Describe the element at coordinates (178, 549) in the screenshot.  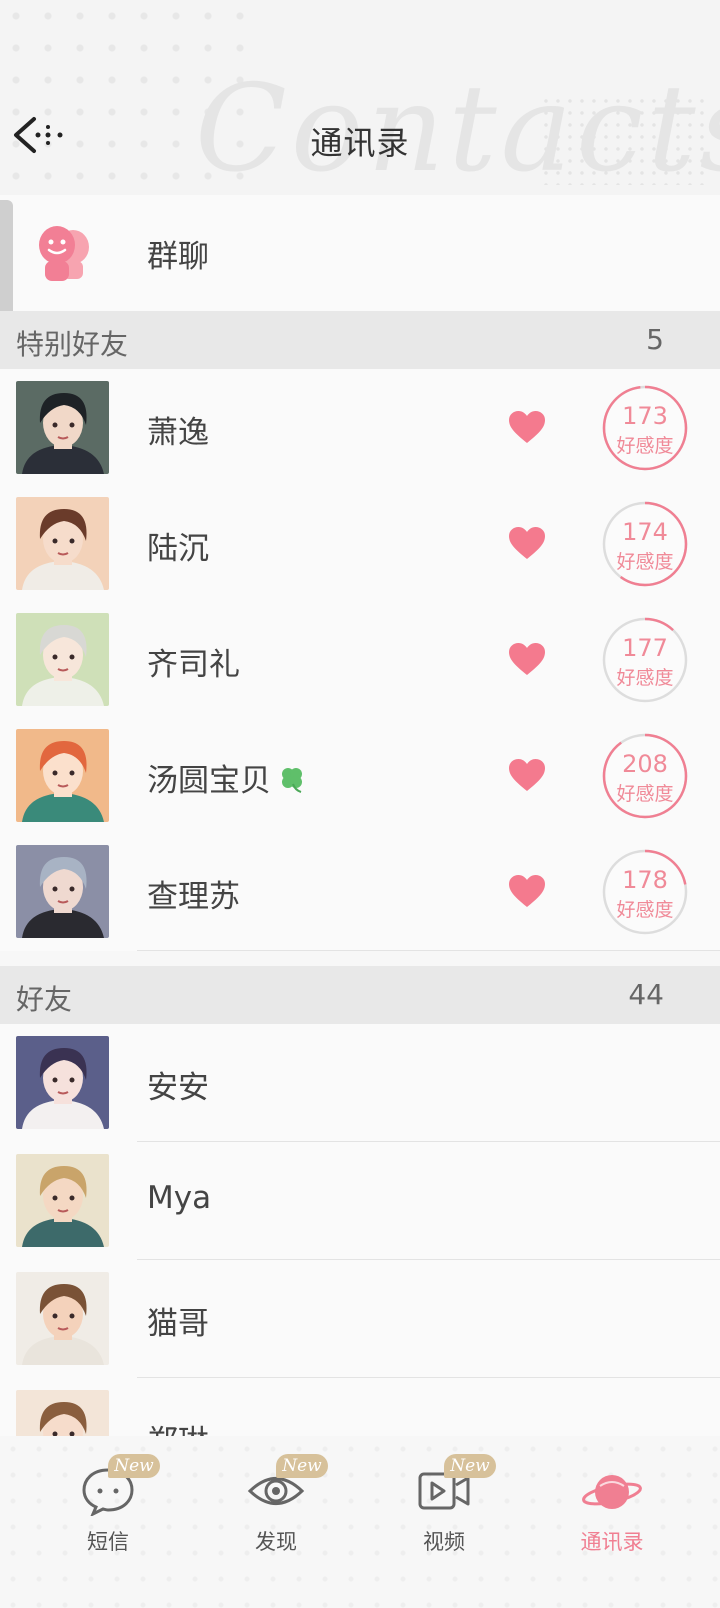
I see `contact-name-text: 陆沉` at that location.